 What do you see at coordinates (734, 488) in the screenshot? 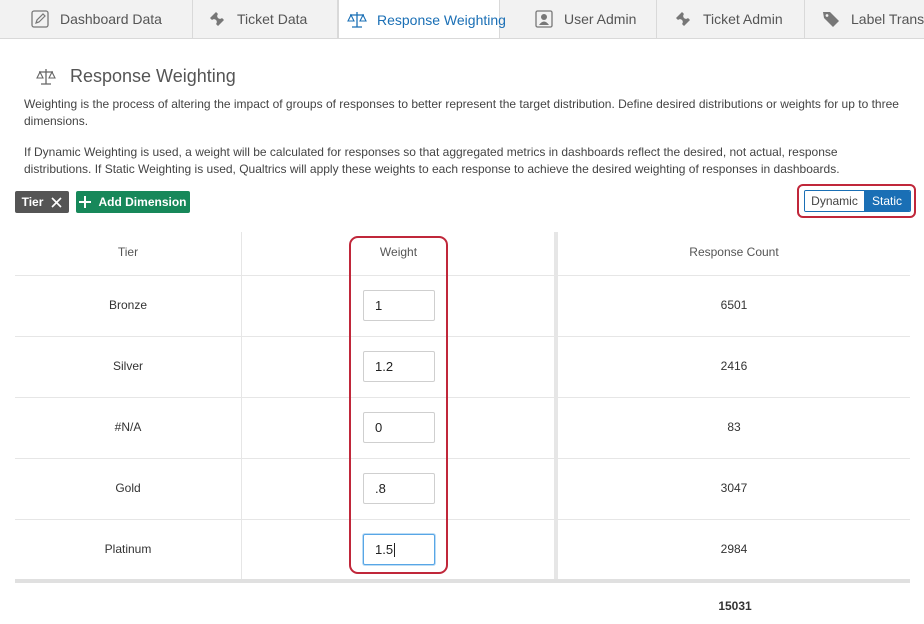
I see `response-count-cell: 3047` at bounding box center [734, 488].